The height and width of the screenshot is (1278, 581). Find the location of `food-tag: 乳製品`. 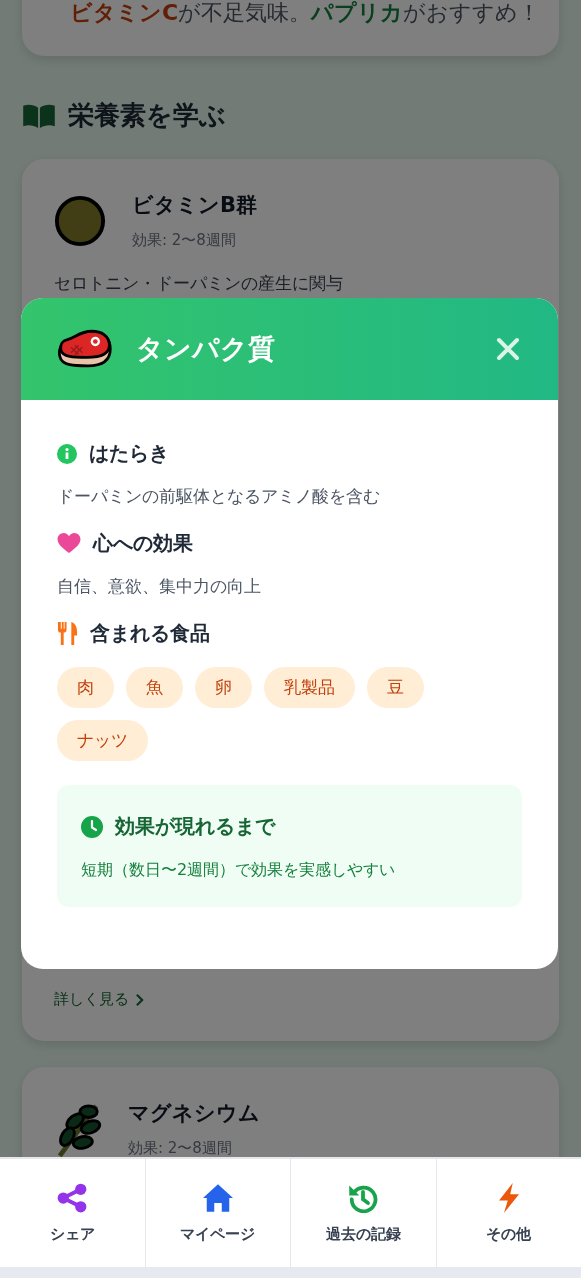

food-tag: 乳製品 is located at coordinates (309, 687).